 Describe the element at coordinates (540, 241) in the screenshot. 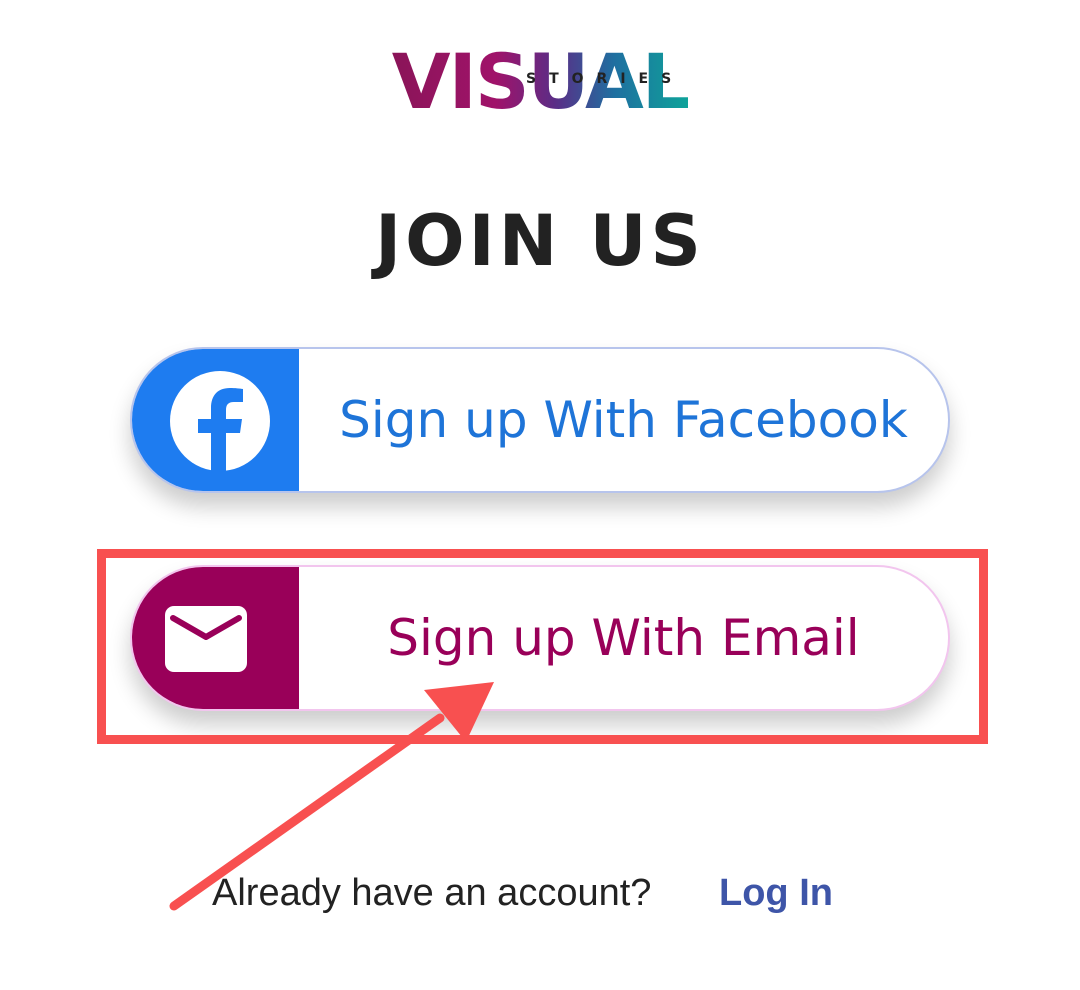

I see `page-title: JOIN US` at that location.